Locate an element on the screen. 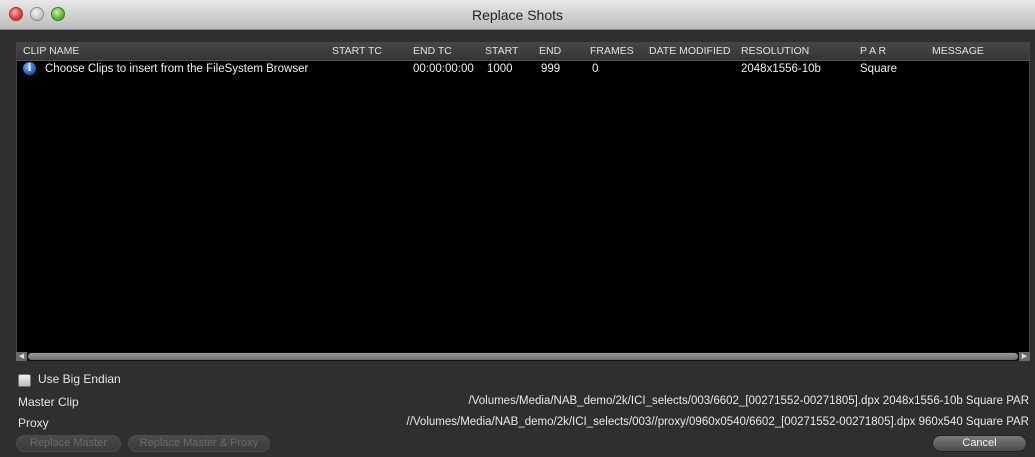 This screenshot has width=1035, height=457. column-header-date-modified: DATE MODIFIED is located at coordinates (689, 51).